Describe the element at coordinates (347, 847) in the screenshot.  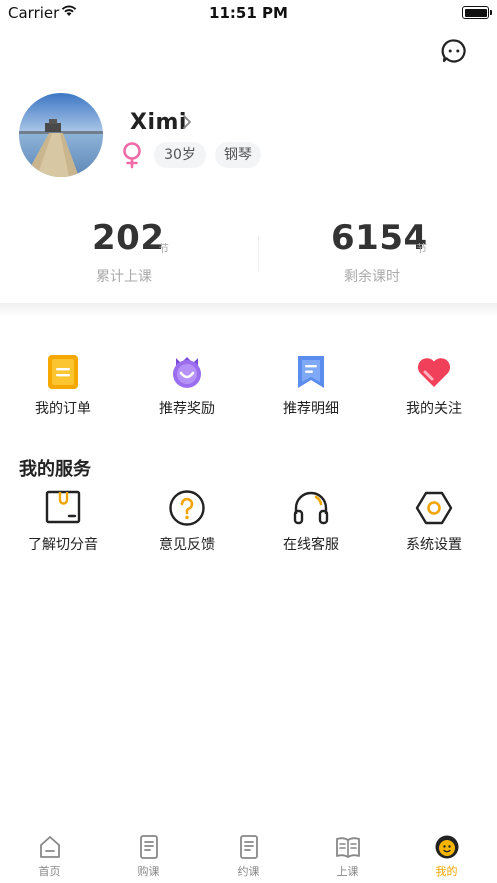
I see `attend-class-icon` at that location.